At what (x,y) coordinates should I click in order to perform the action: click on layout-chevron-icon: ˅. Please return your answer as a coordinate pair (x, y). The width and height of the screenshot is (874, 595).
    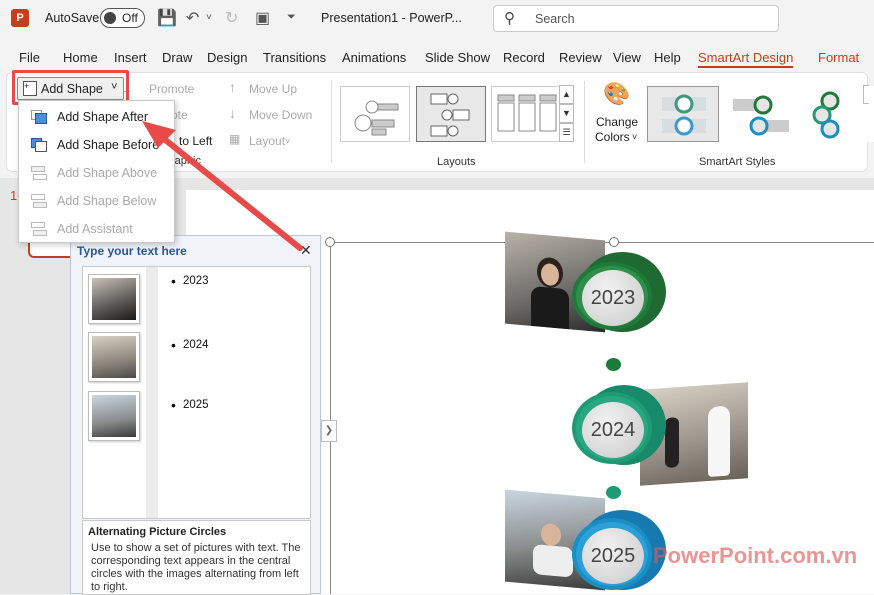
    Looking at the image, I should click on (288, 141).